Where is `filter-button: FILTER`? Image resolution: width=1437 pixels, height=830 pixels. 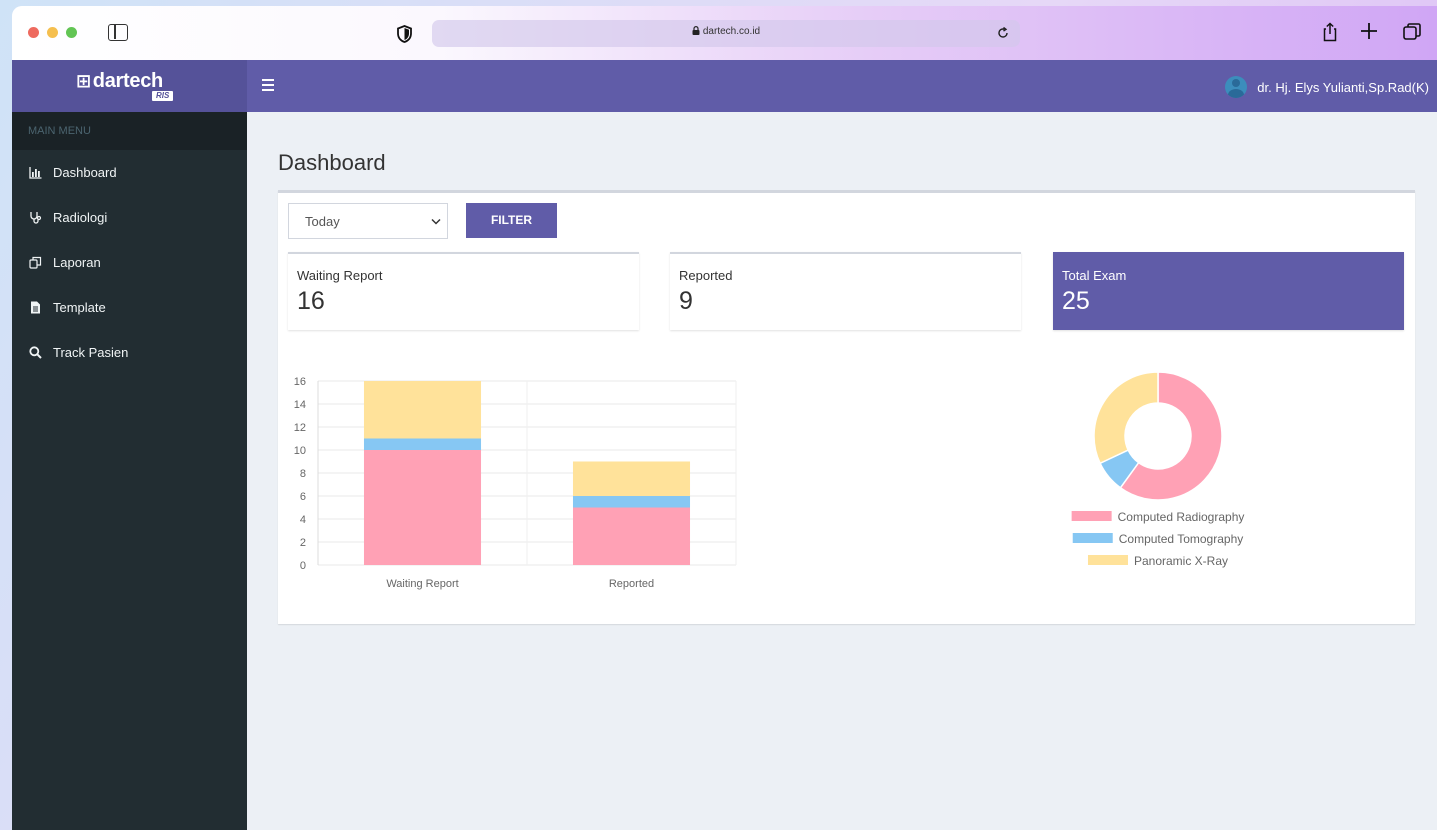 filter-button: FILTER is located at coordinates (511, 220).